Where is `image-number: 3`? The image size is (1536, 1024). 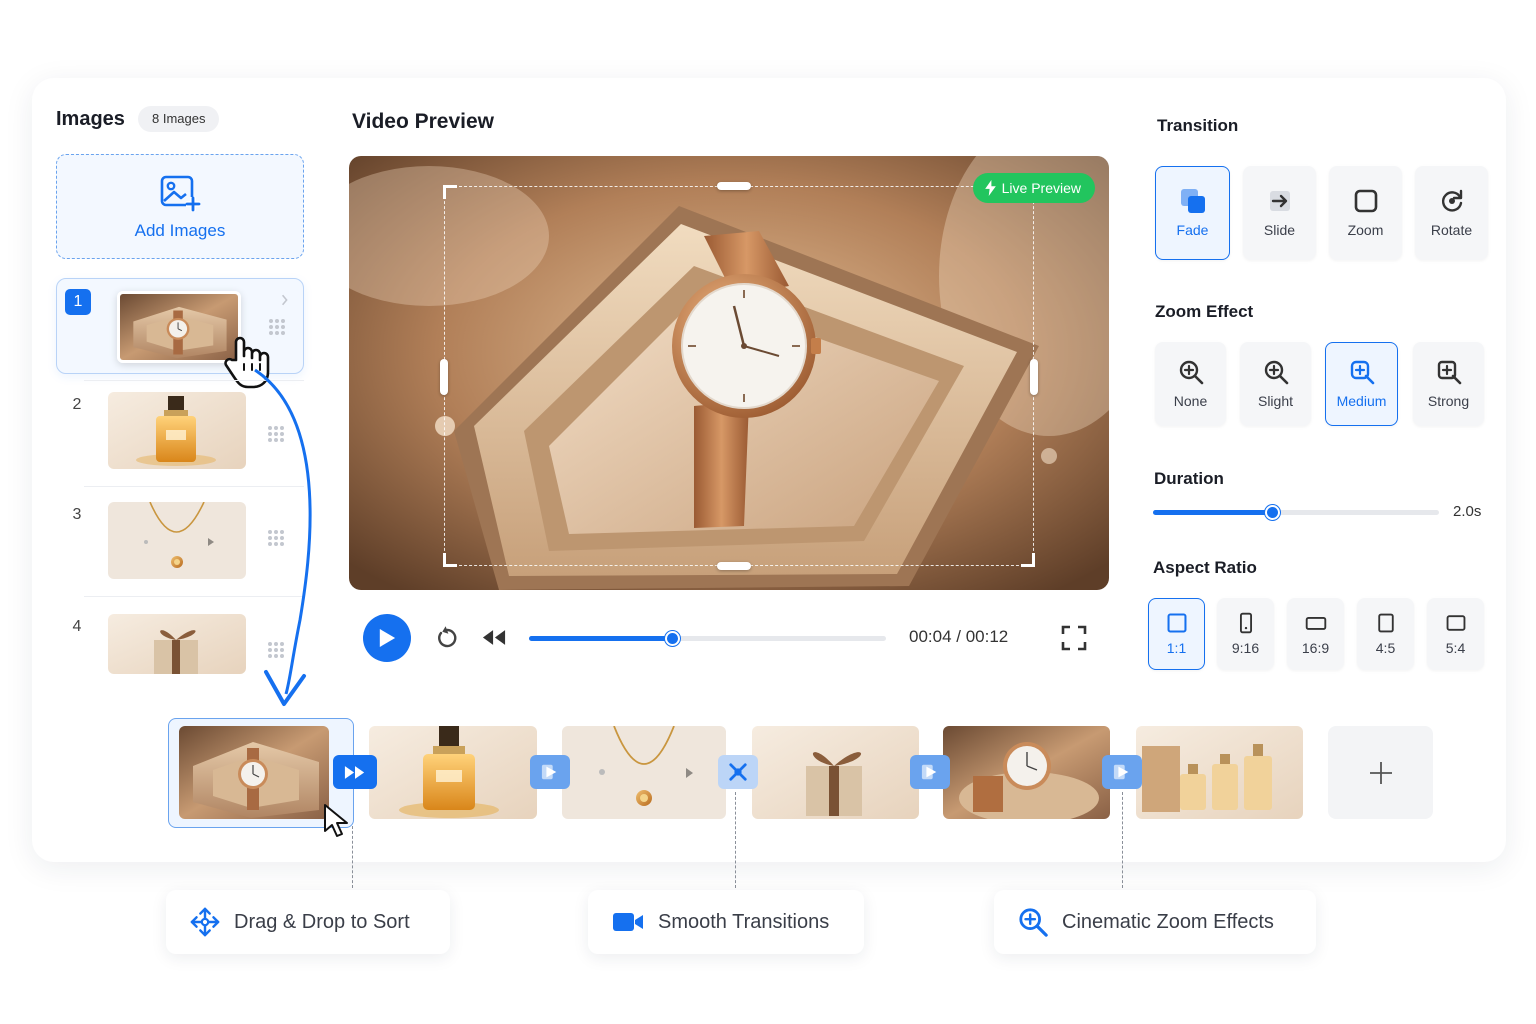 image-number: 3 is located at coordinates (77, 514).